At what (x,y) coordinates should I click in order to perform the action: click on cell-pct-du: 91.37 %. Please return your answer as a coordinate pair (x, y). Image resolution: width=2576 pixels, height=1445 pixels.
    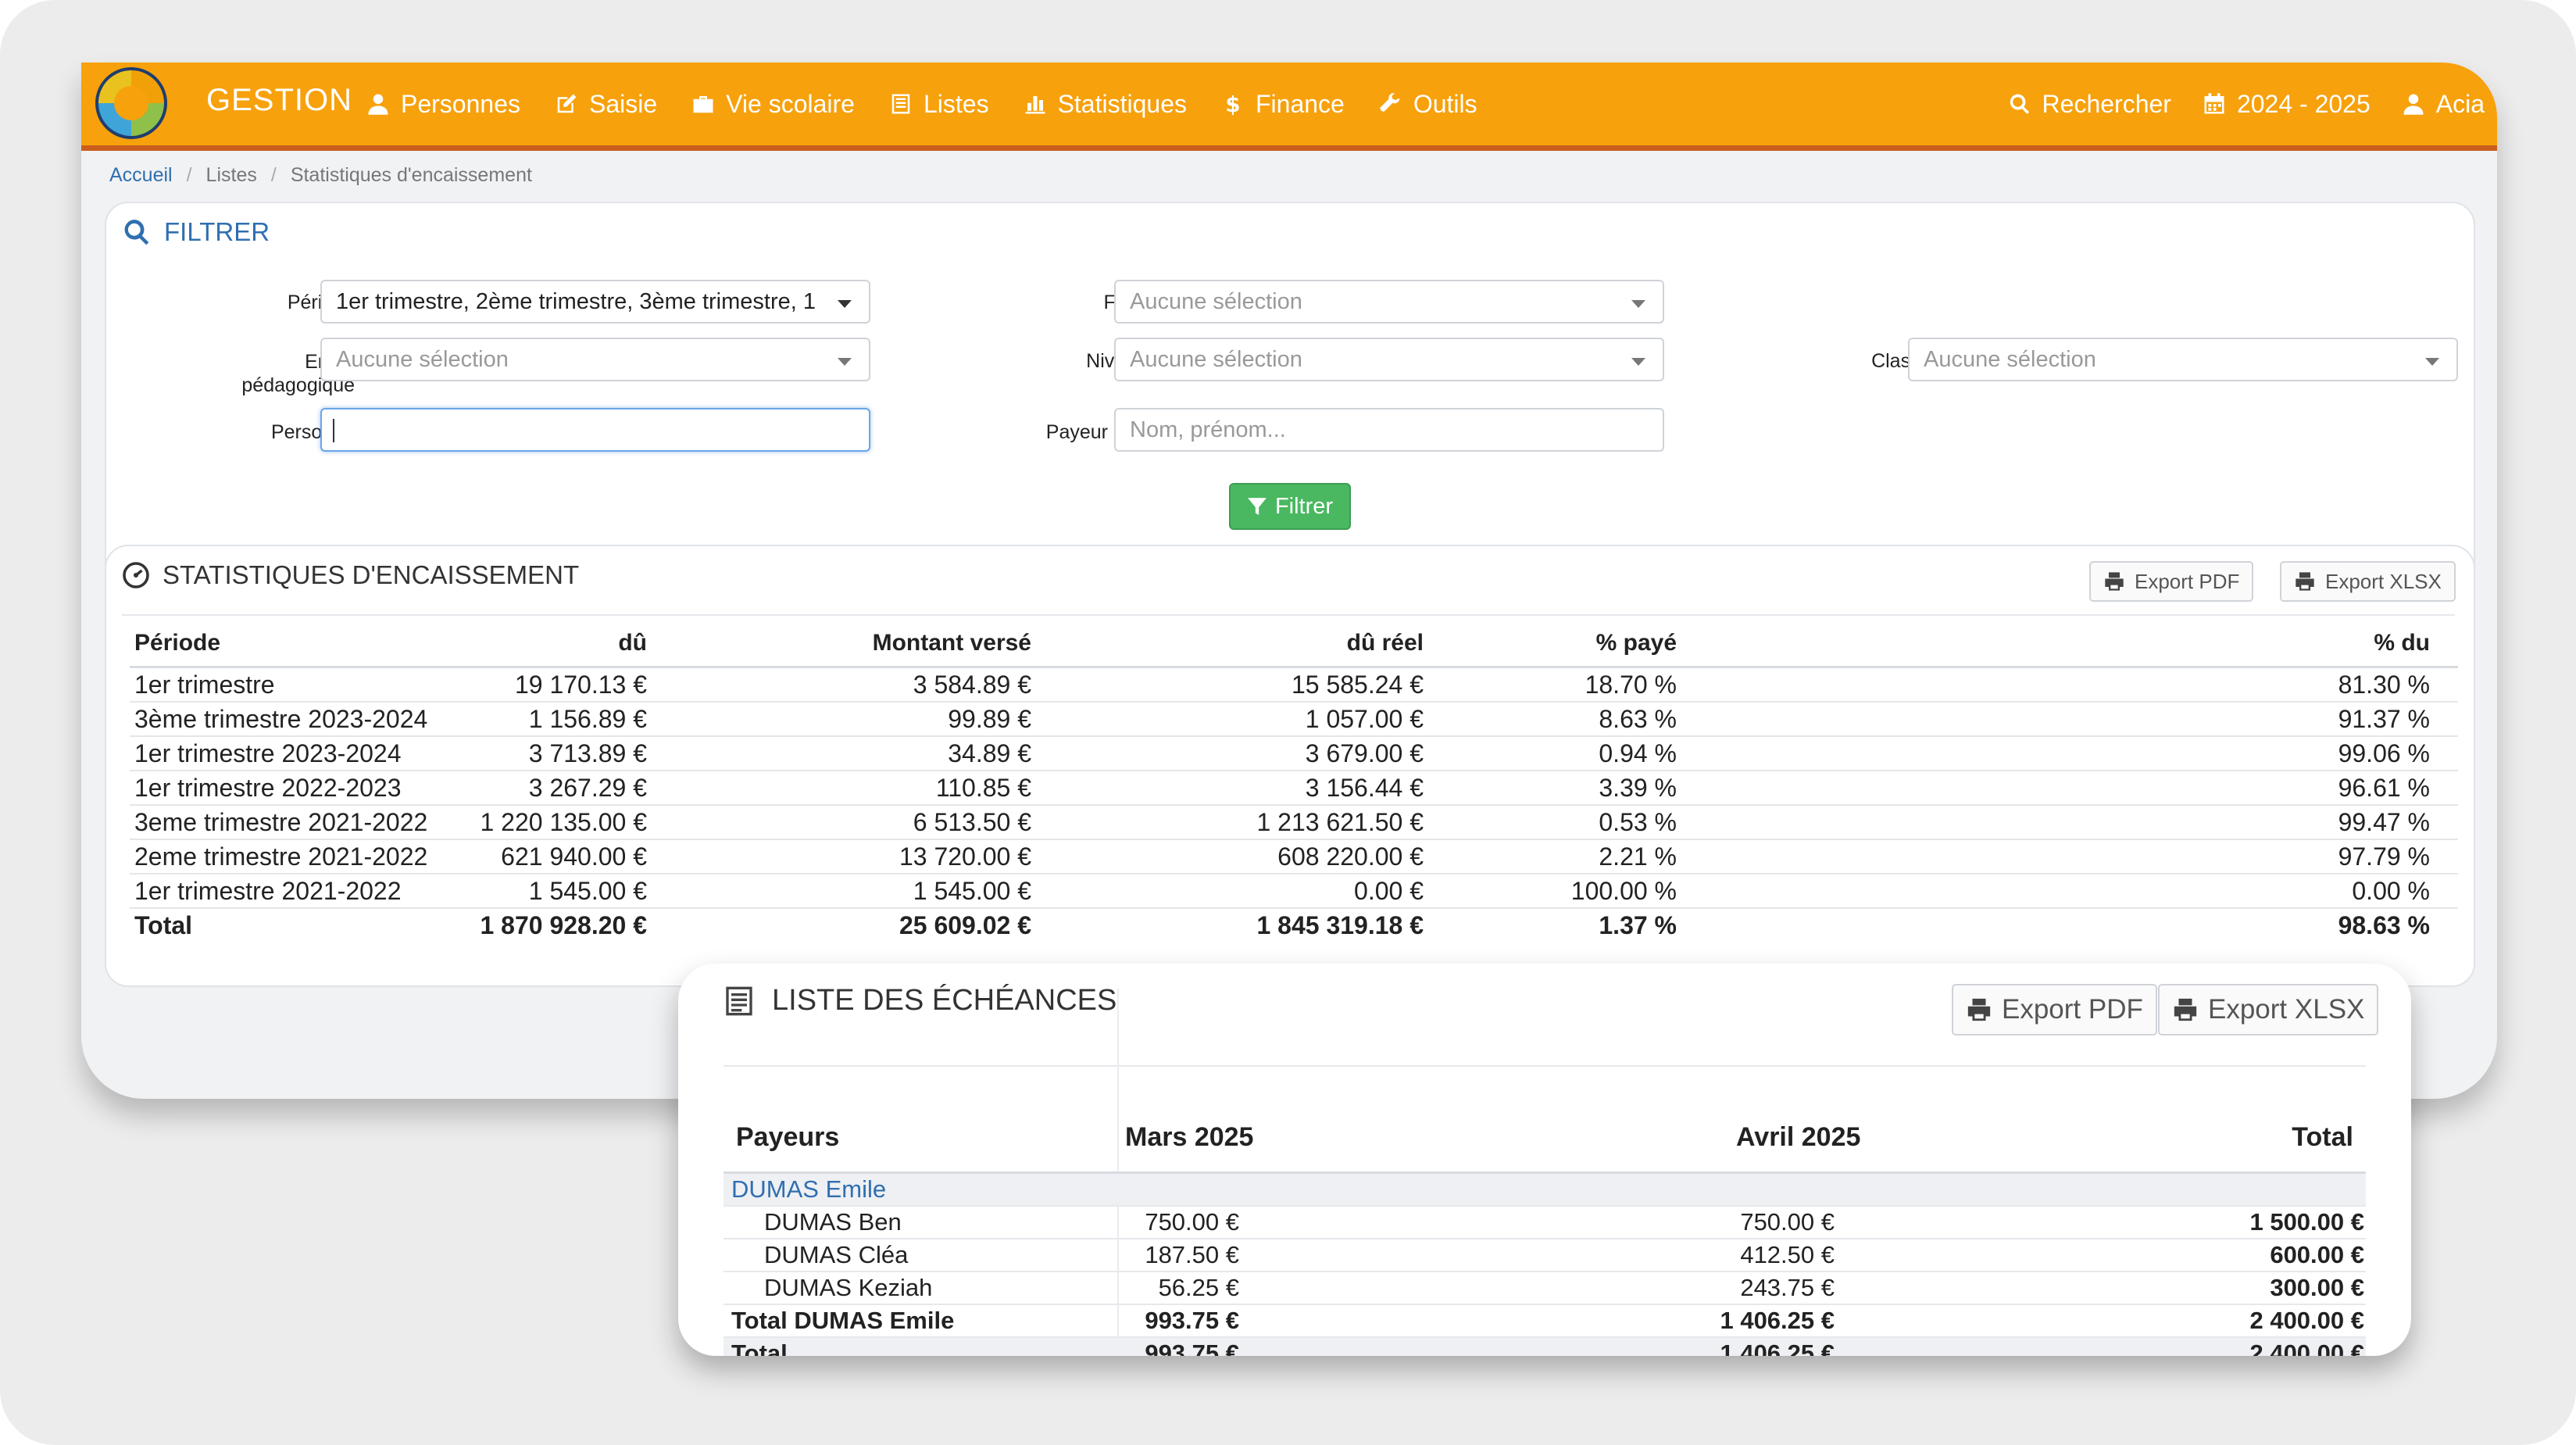
    Looking at the image, I should click on (2384, 719).